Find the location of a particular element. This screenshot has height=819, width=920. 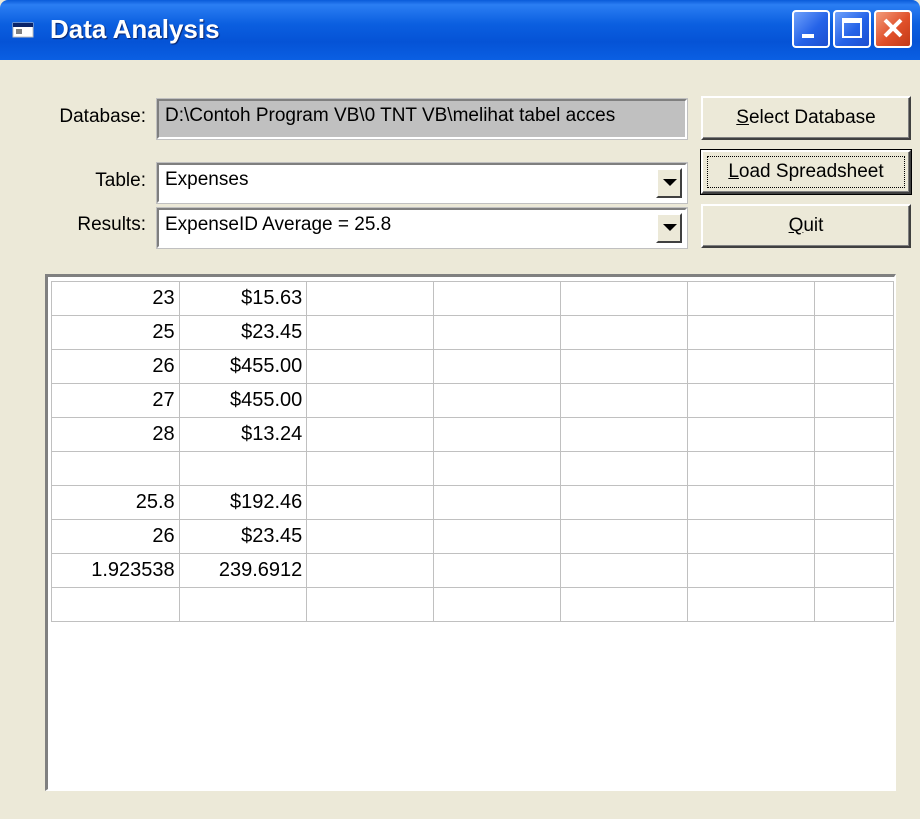

grid-cell: $13.24 is located at coordinates (243, 434).